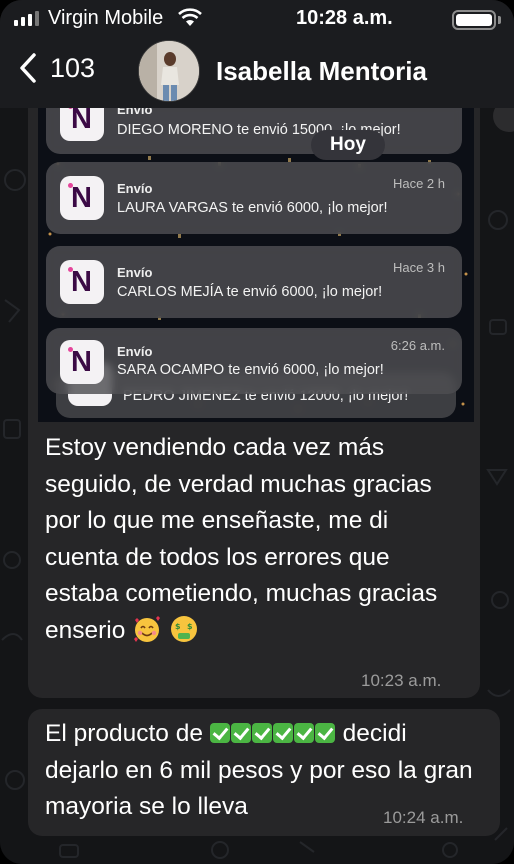  Describe the element at coordinates (417, 345) in the screenshot. I see `notification-time: 6:26 a.m.` at that location.